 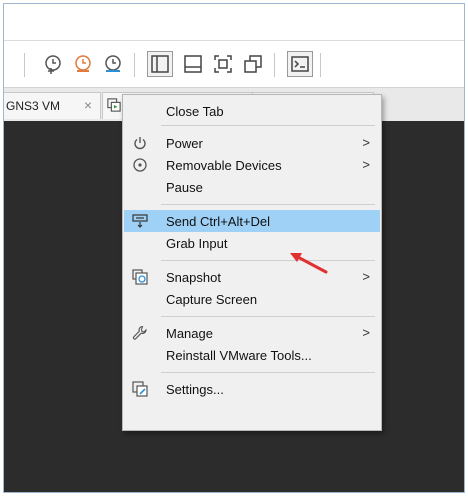 I want to click on clock-revert-icon, so click(x=83, y=63).